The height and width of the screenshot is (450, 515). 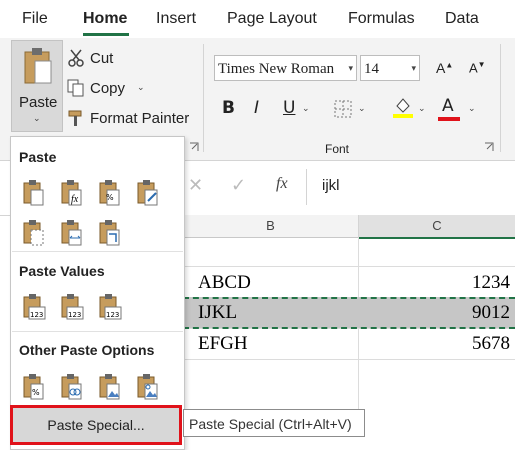 What do you see at coordinates (37, 86) in the screenshot?
I see `paste-button: Paste ⌄` at bounding box center [37, 86].